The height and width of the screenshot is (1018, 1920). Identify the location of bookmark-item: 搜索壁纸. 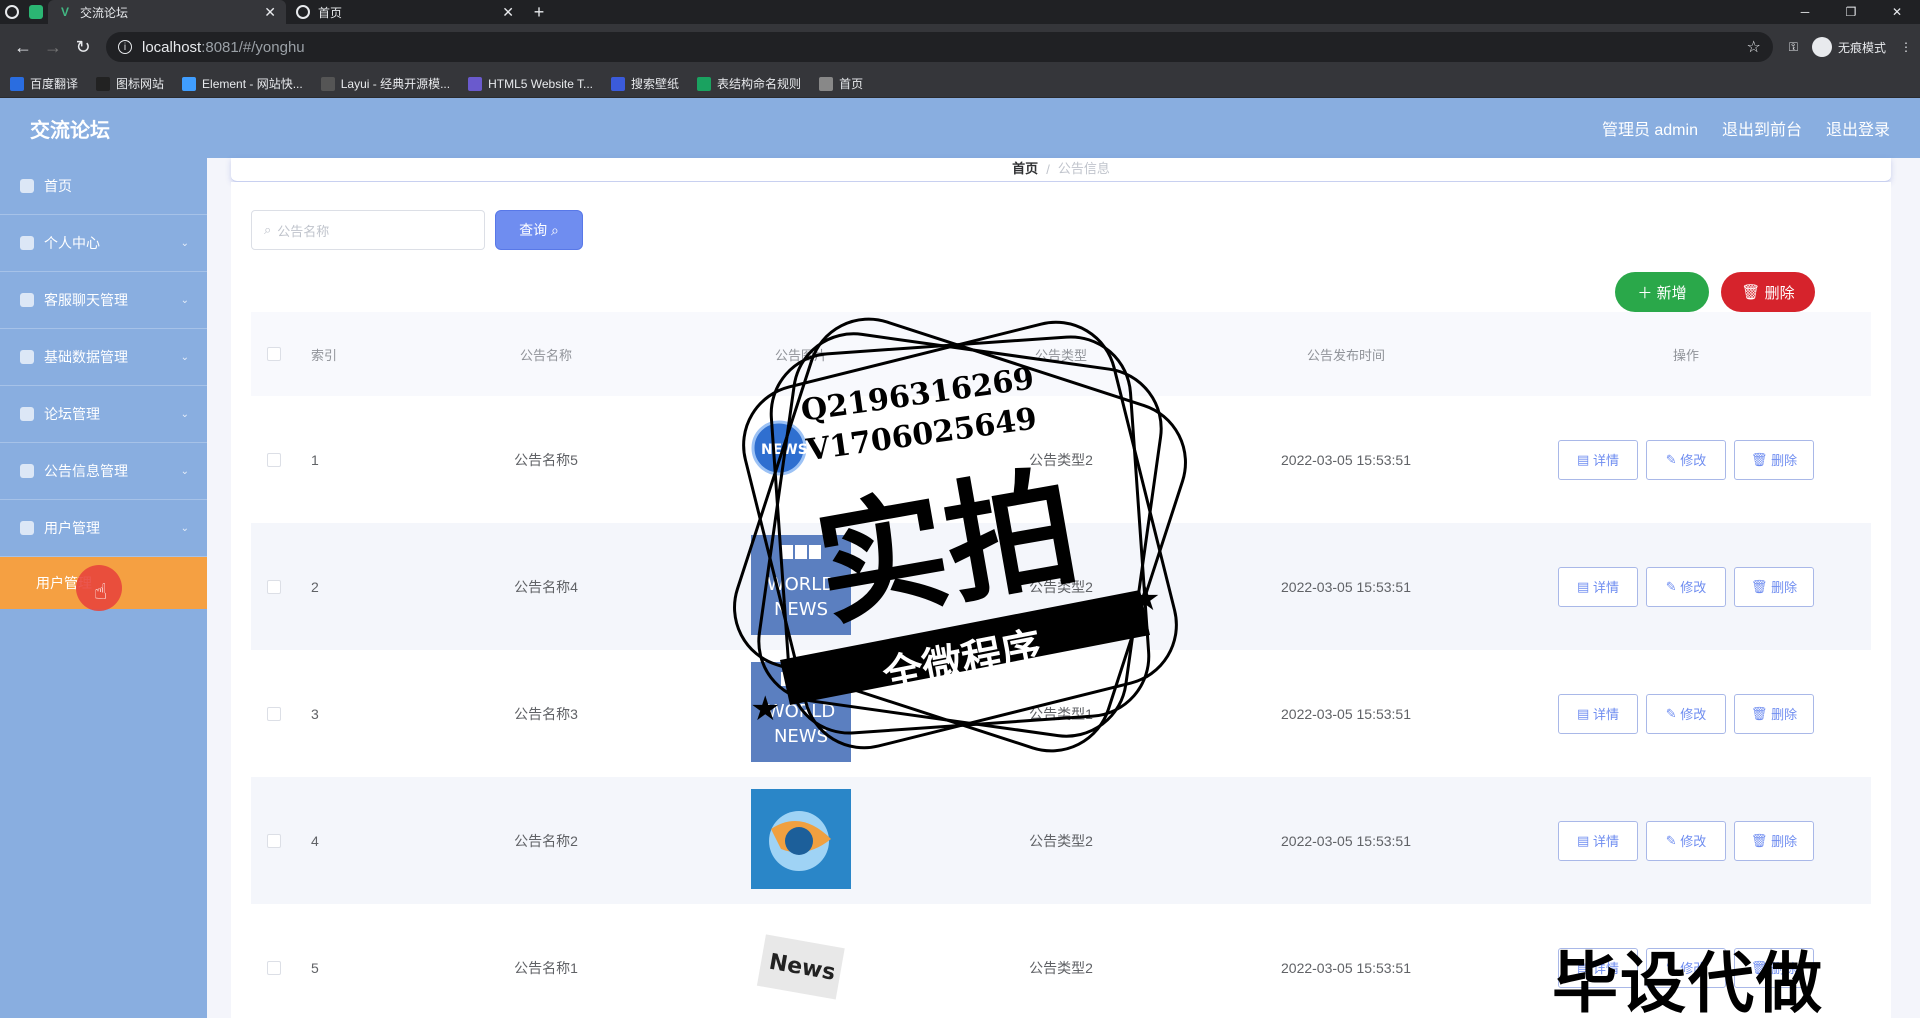
(645, 83).